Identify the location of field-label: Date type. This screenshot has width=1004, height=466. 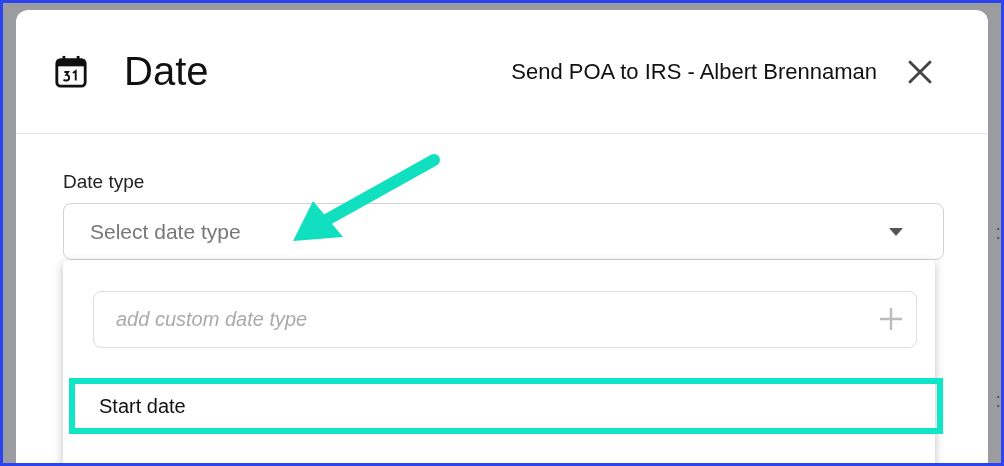
(104, 182).